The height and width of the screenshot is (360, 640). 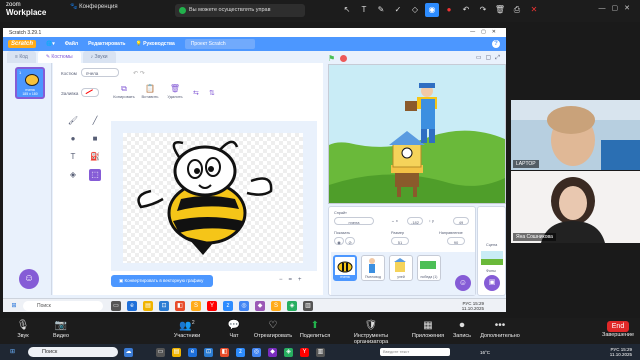 I want to click on participant-video-2: Яна Сошникова, so click(x=575, y=207).